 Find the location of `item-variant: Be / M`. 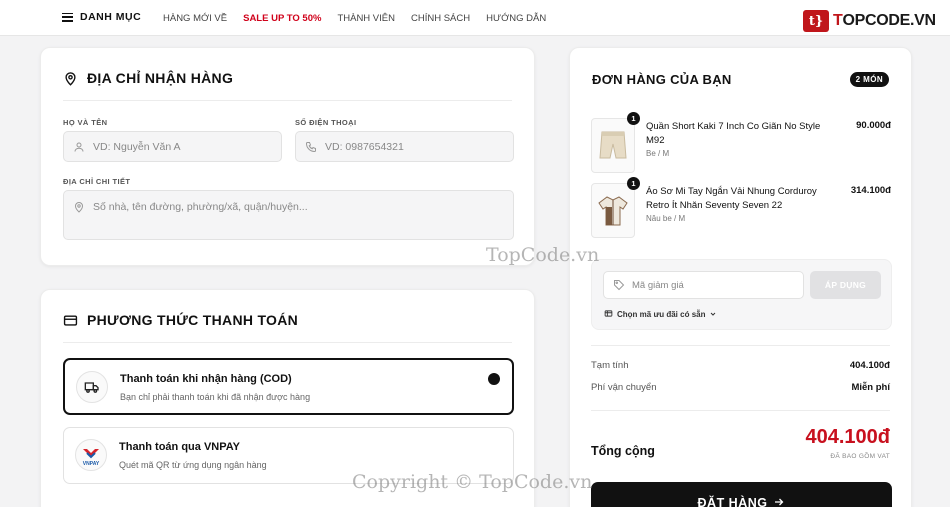

item-variant: Be / M is located at coordinates (658, 153).